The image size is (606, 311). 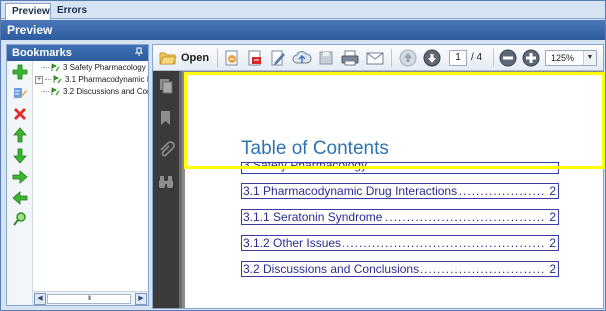 I want to click on toc-entry: 3 Safety Pharmacology, so click(x=400, y=167).